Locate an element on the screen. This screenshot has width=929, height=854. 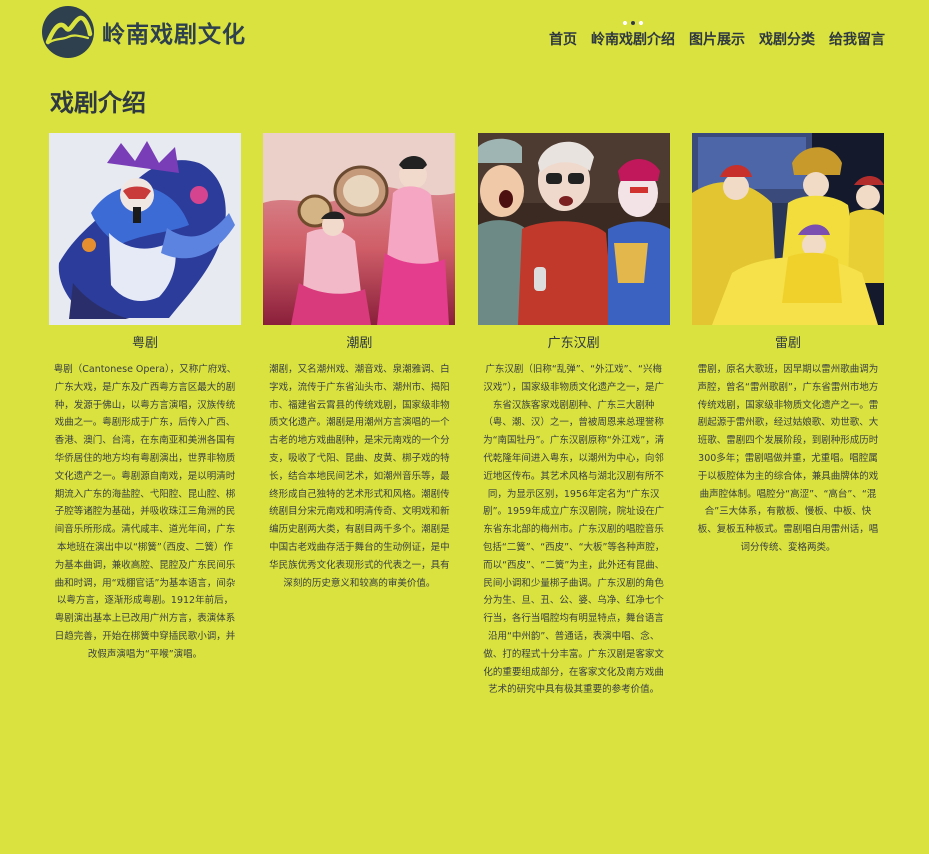
site-name: 岭南戏剧文化 is located at coordinates (174, 35).